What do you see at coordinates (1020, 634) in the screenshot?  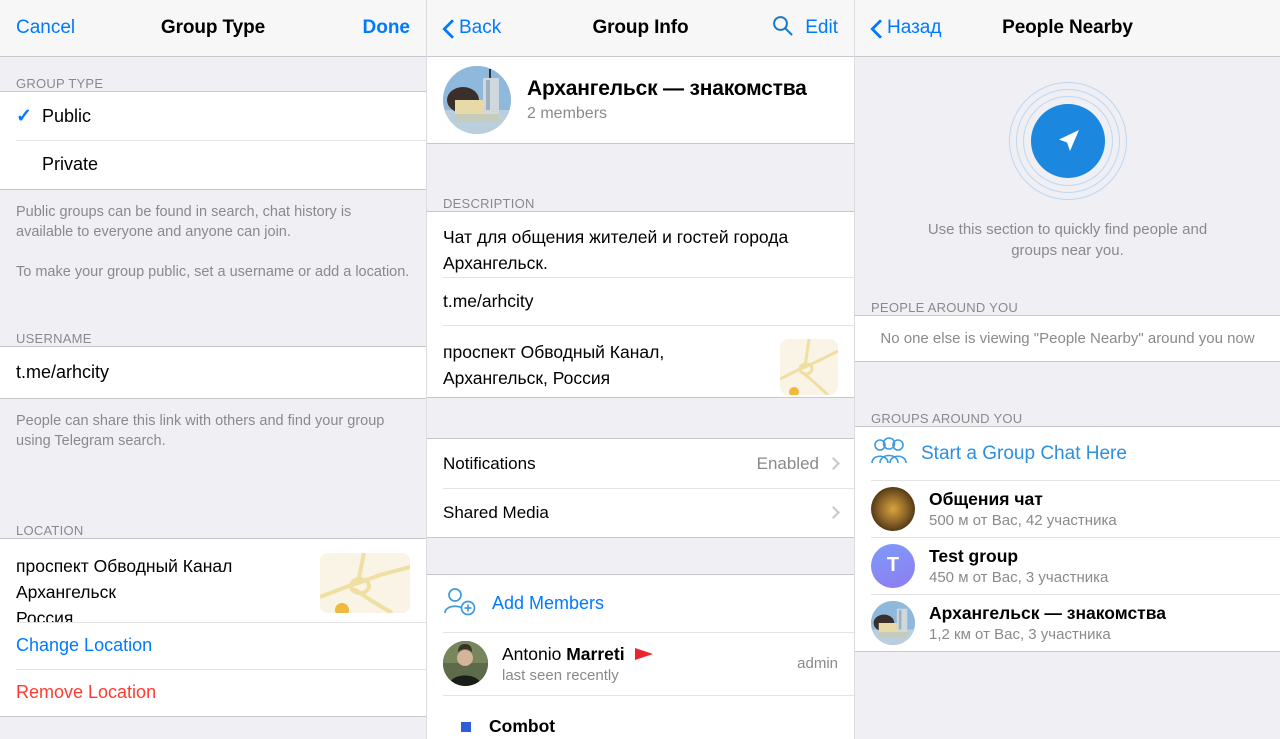 I see `group-distance: 1,2 км от Вас, 3 участника` at bounding box center [1020, 634].